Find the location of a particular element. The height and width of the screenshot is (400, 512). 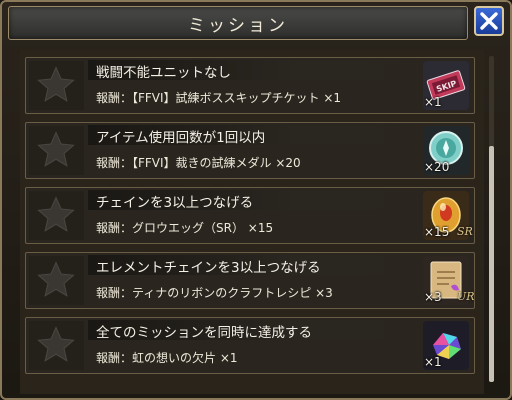

mission-reward: 報酬：【FFVI】裁きの試練メダル ×20 is located at coordinates (198, 163).